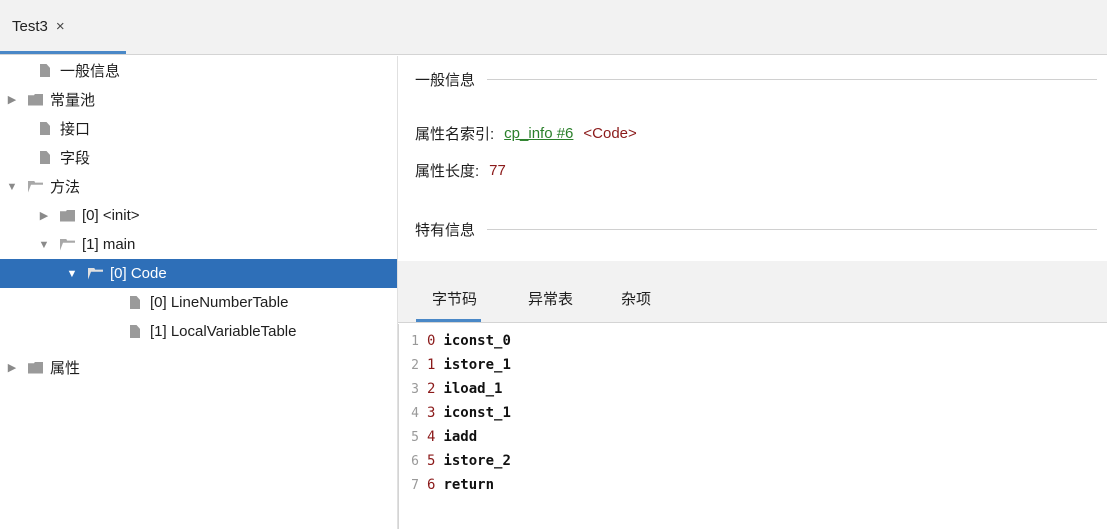 The image size is (1107, 529). What do you see at coordinates (75, 158) in the screenshot?
I see `tree-item-label: 字段` at bounding box center [75, 158].